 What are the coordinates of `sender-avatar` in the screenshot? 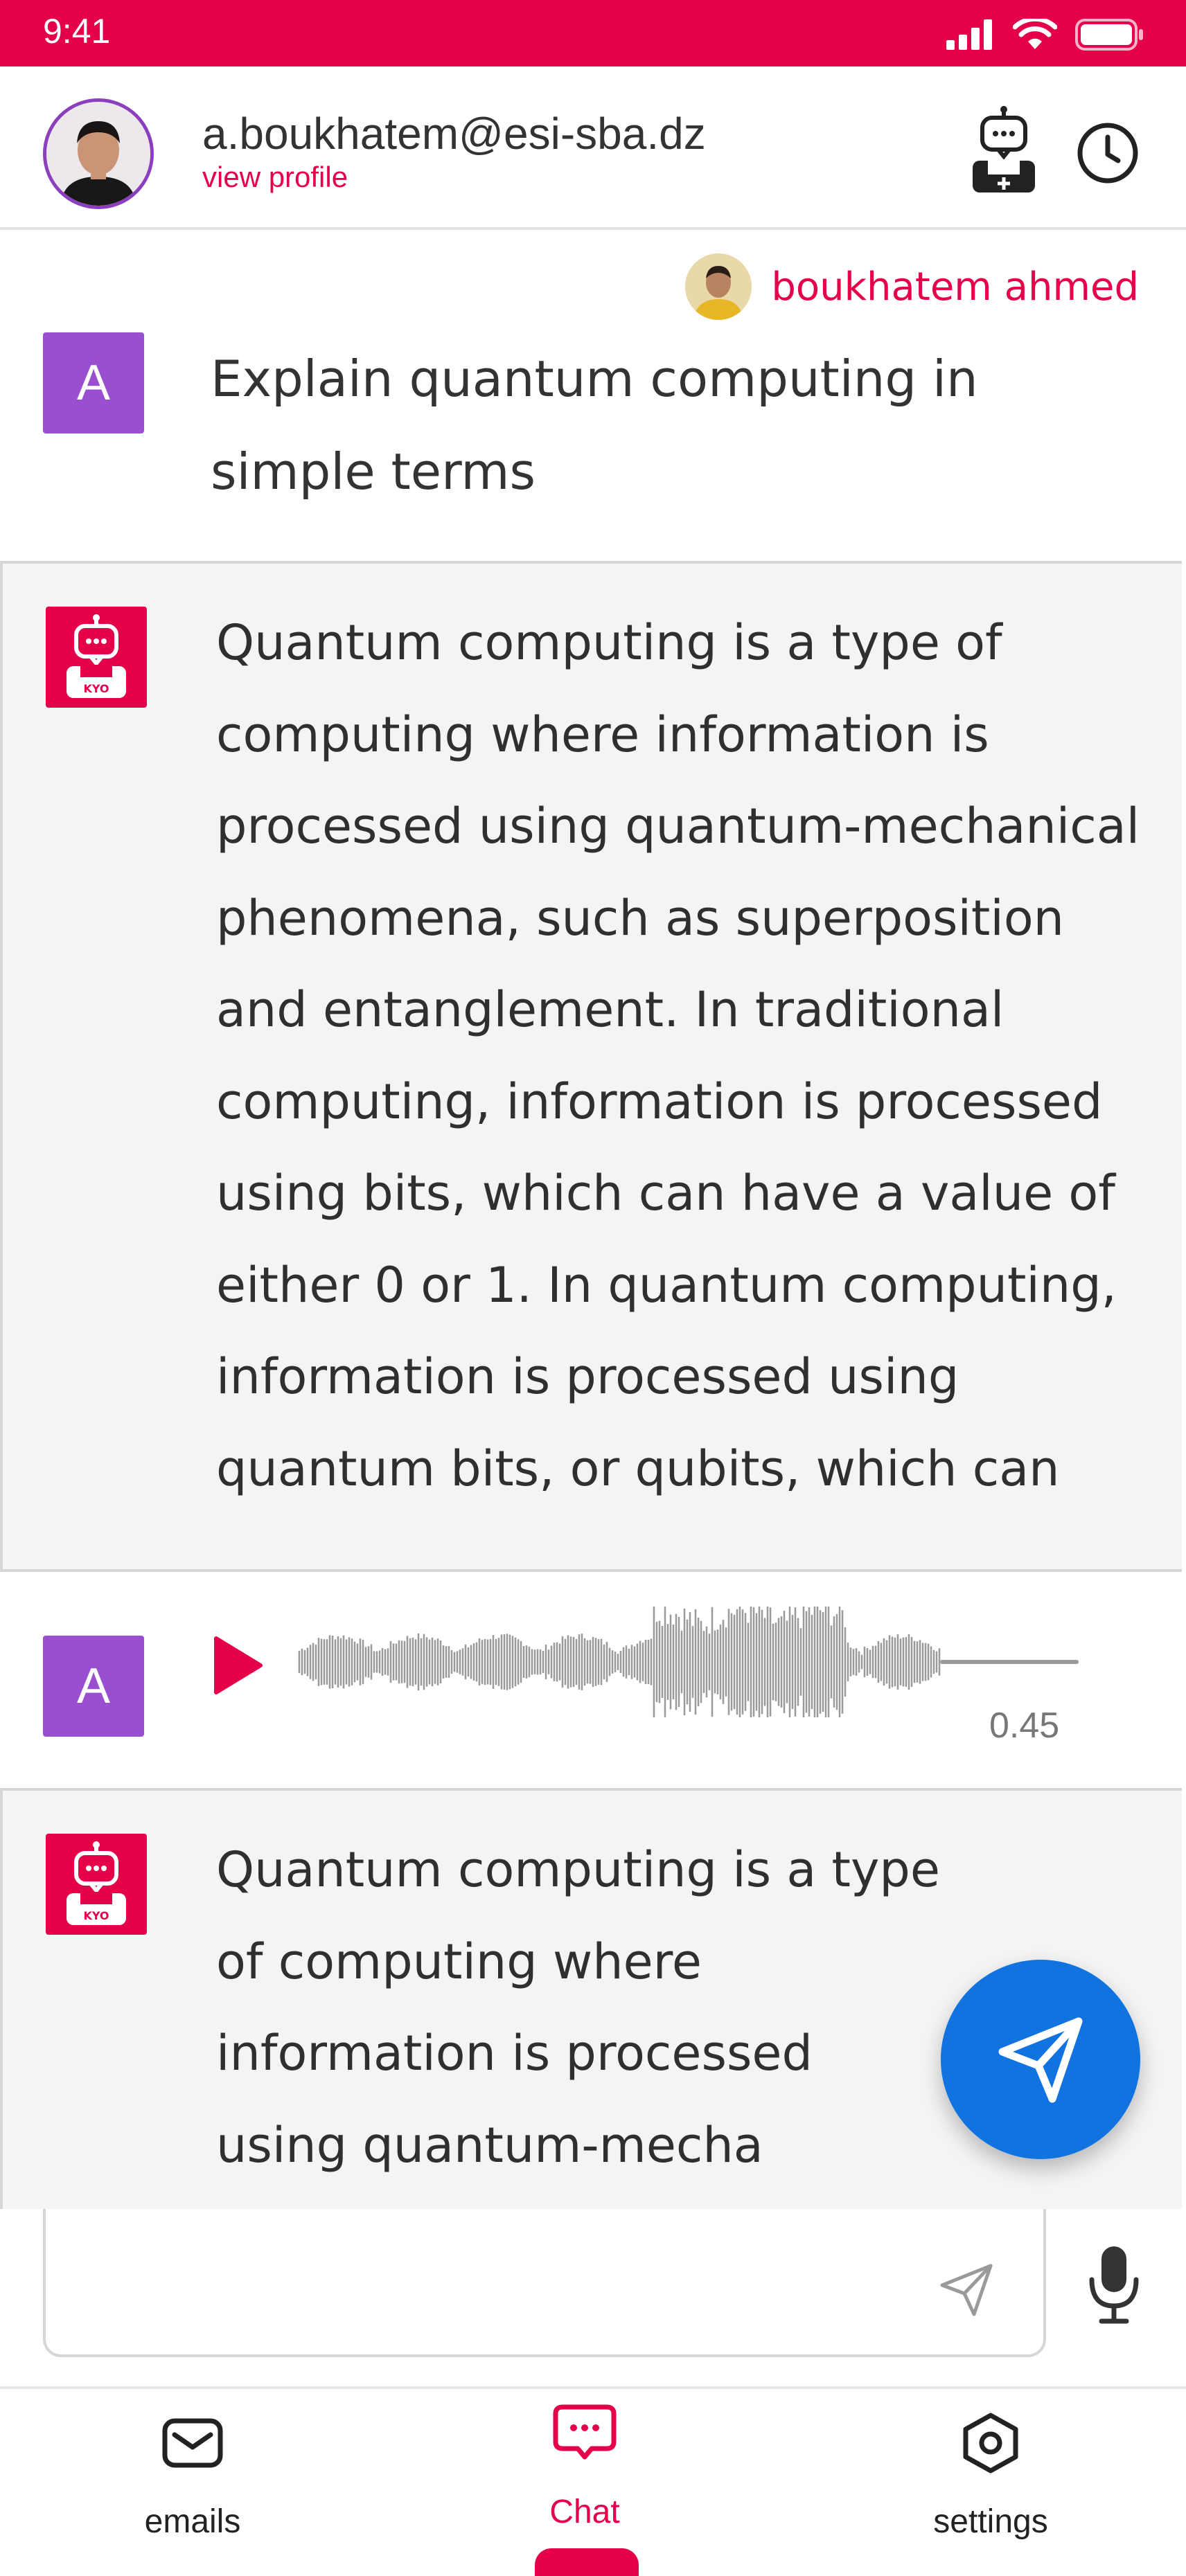 It's located at (718, 286).